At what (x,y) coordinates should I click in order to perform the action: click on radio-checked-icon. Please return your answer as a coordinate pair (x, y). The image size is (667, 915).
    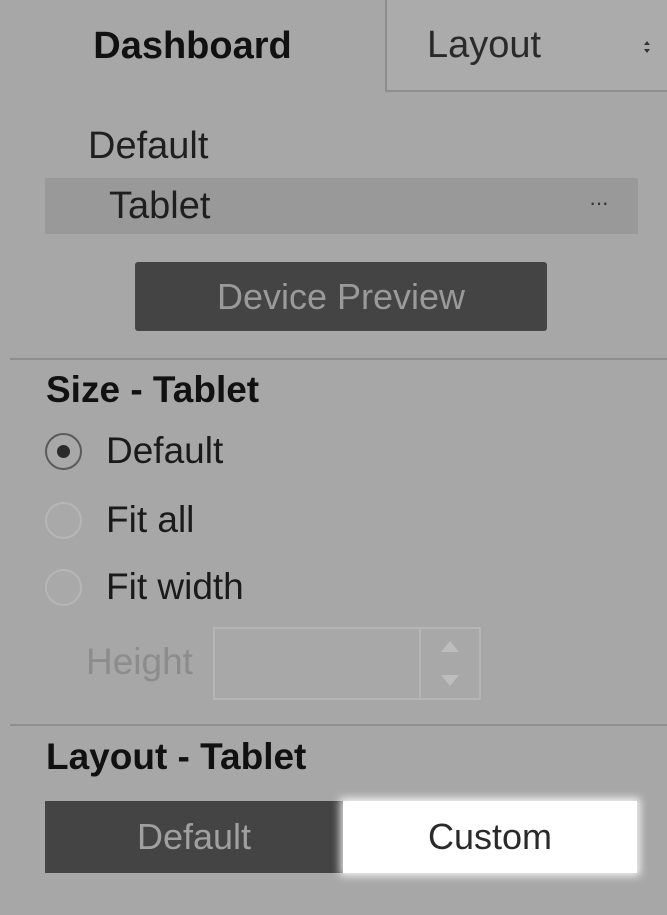
    Looking at the image, I should click on (63, 451).